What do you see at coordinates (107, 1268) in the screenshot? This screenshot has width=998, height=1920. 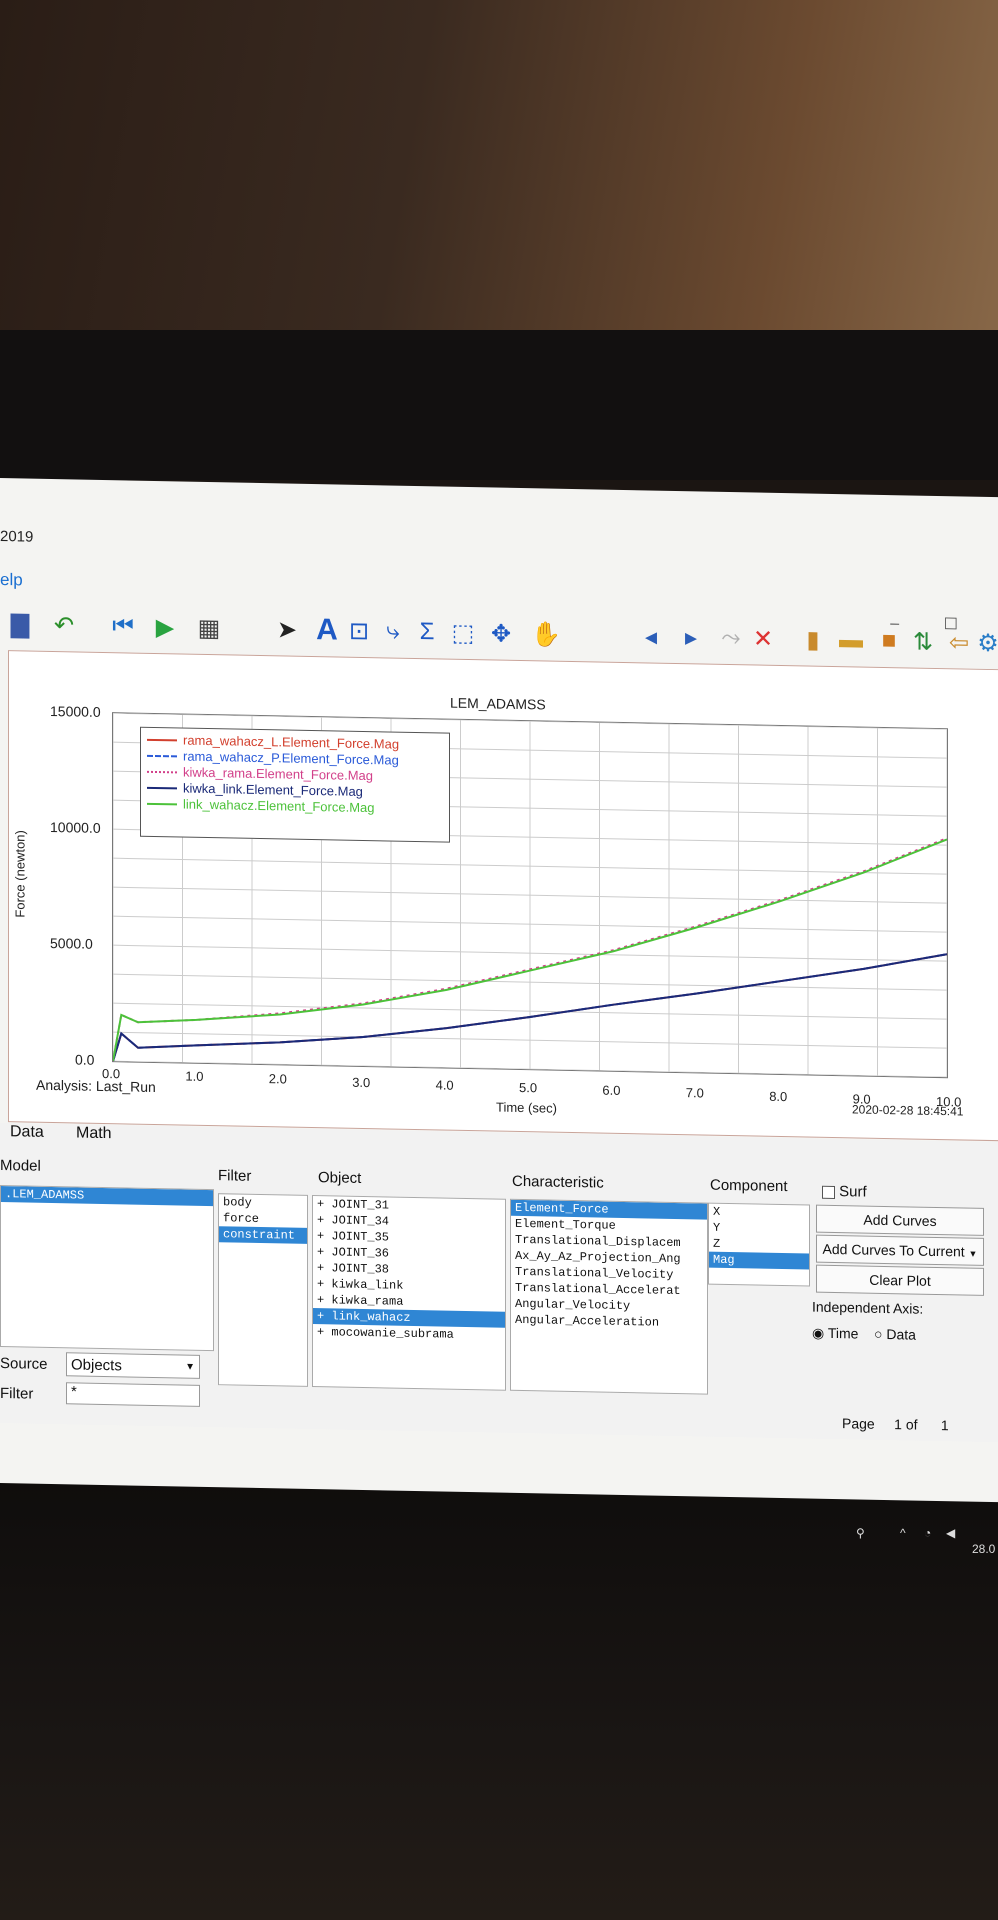 I see `model-list: .LEM_ADAMSS` at bounding box center [107, 1268].